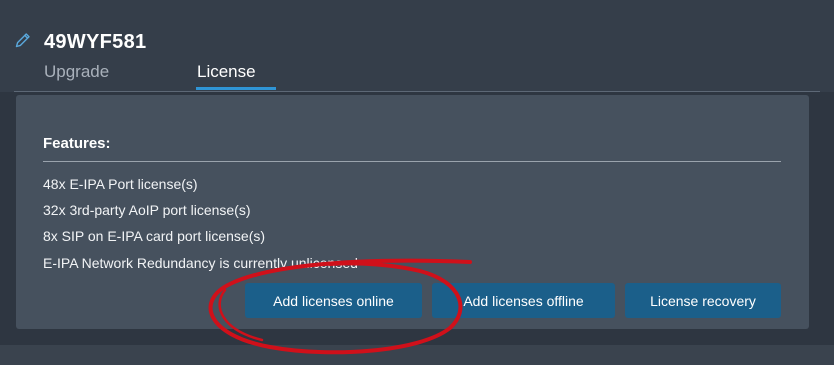 The height and width of the screenshot is (365, 834). I want to click on header-divider, so click(417, 91).